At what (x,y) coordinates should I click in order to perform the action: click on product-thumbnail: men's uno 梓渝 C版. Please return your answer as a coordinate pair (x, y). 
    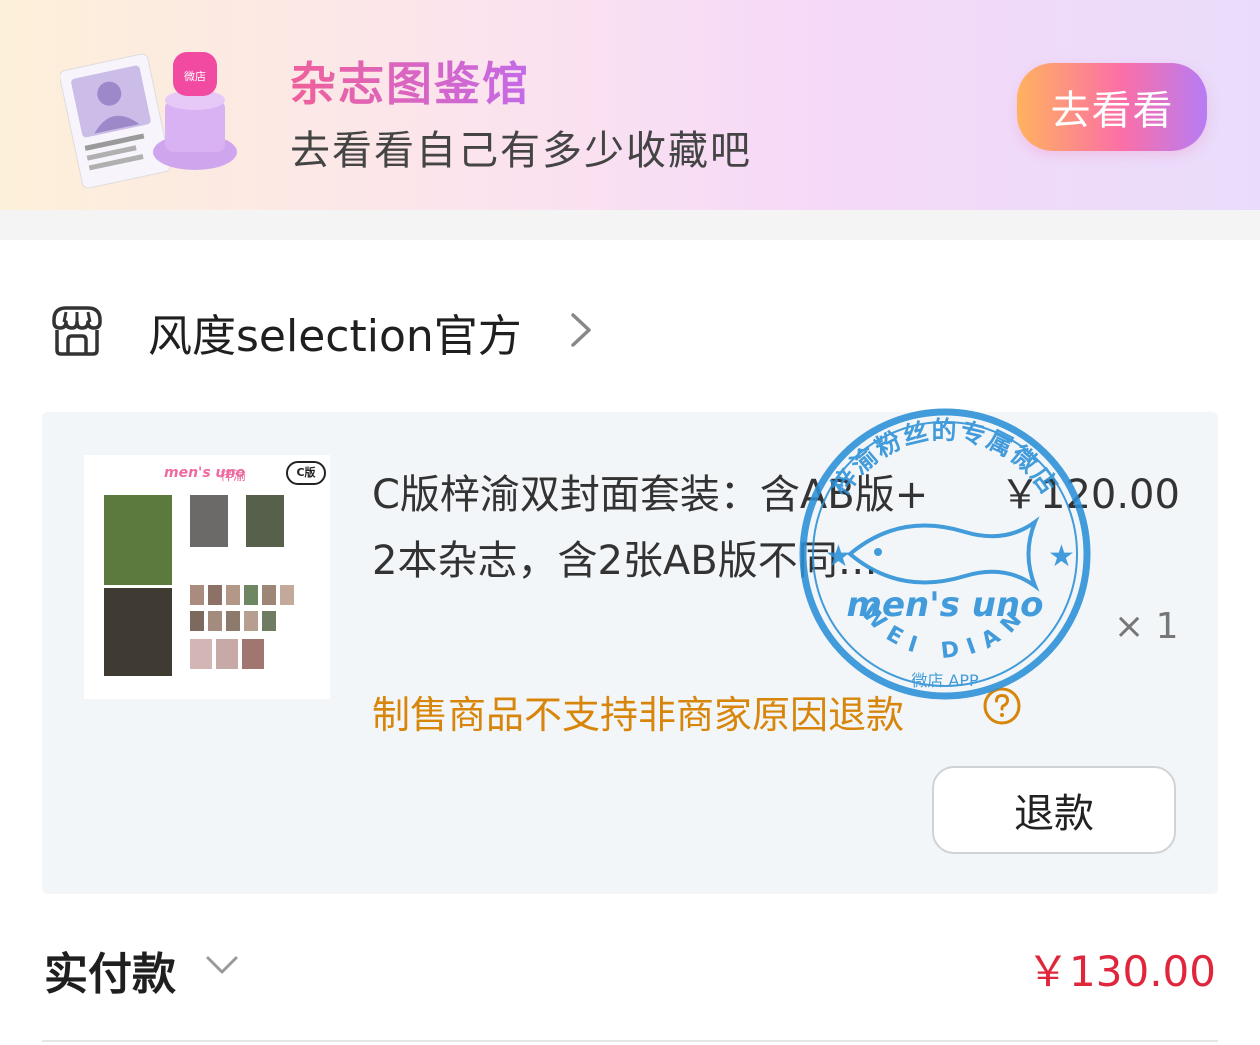
    Looking at the image, I should click on (207, 577).